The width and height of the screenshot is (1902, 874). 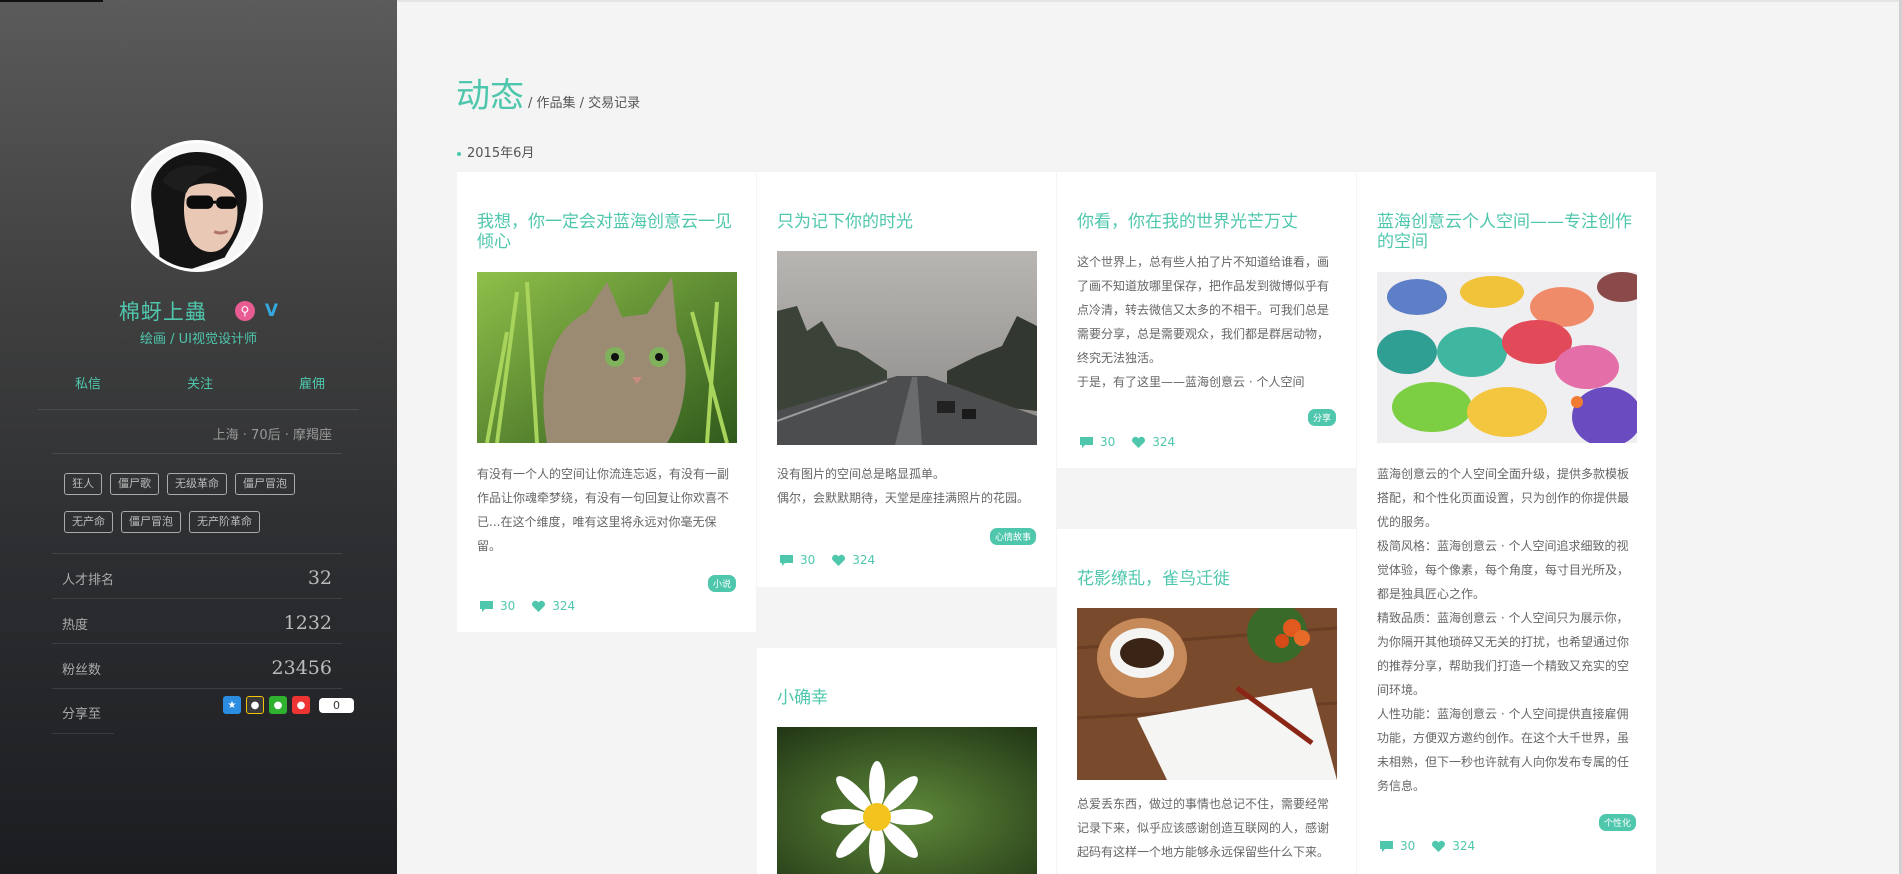 I want to click on post-title: 小确幸, so click(x=909, y=698).